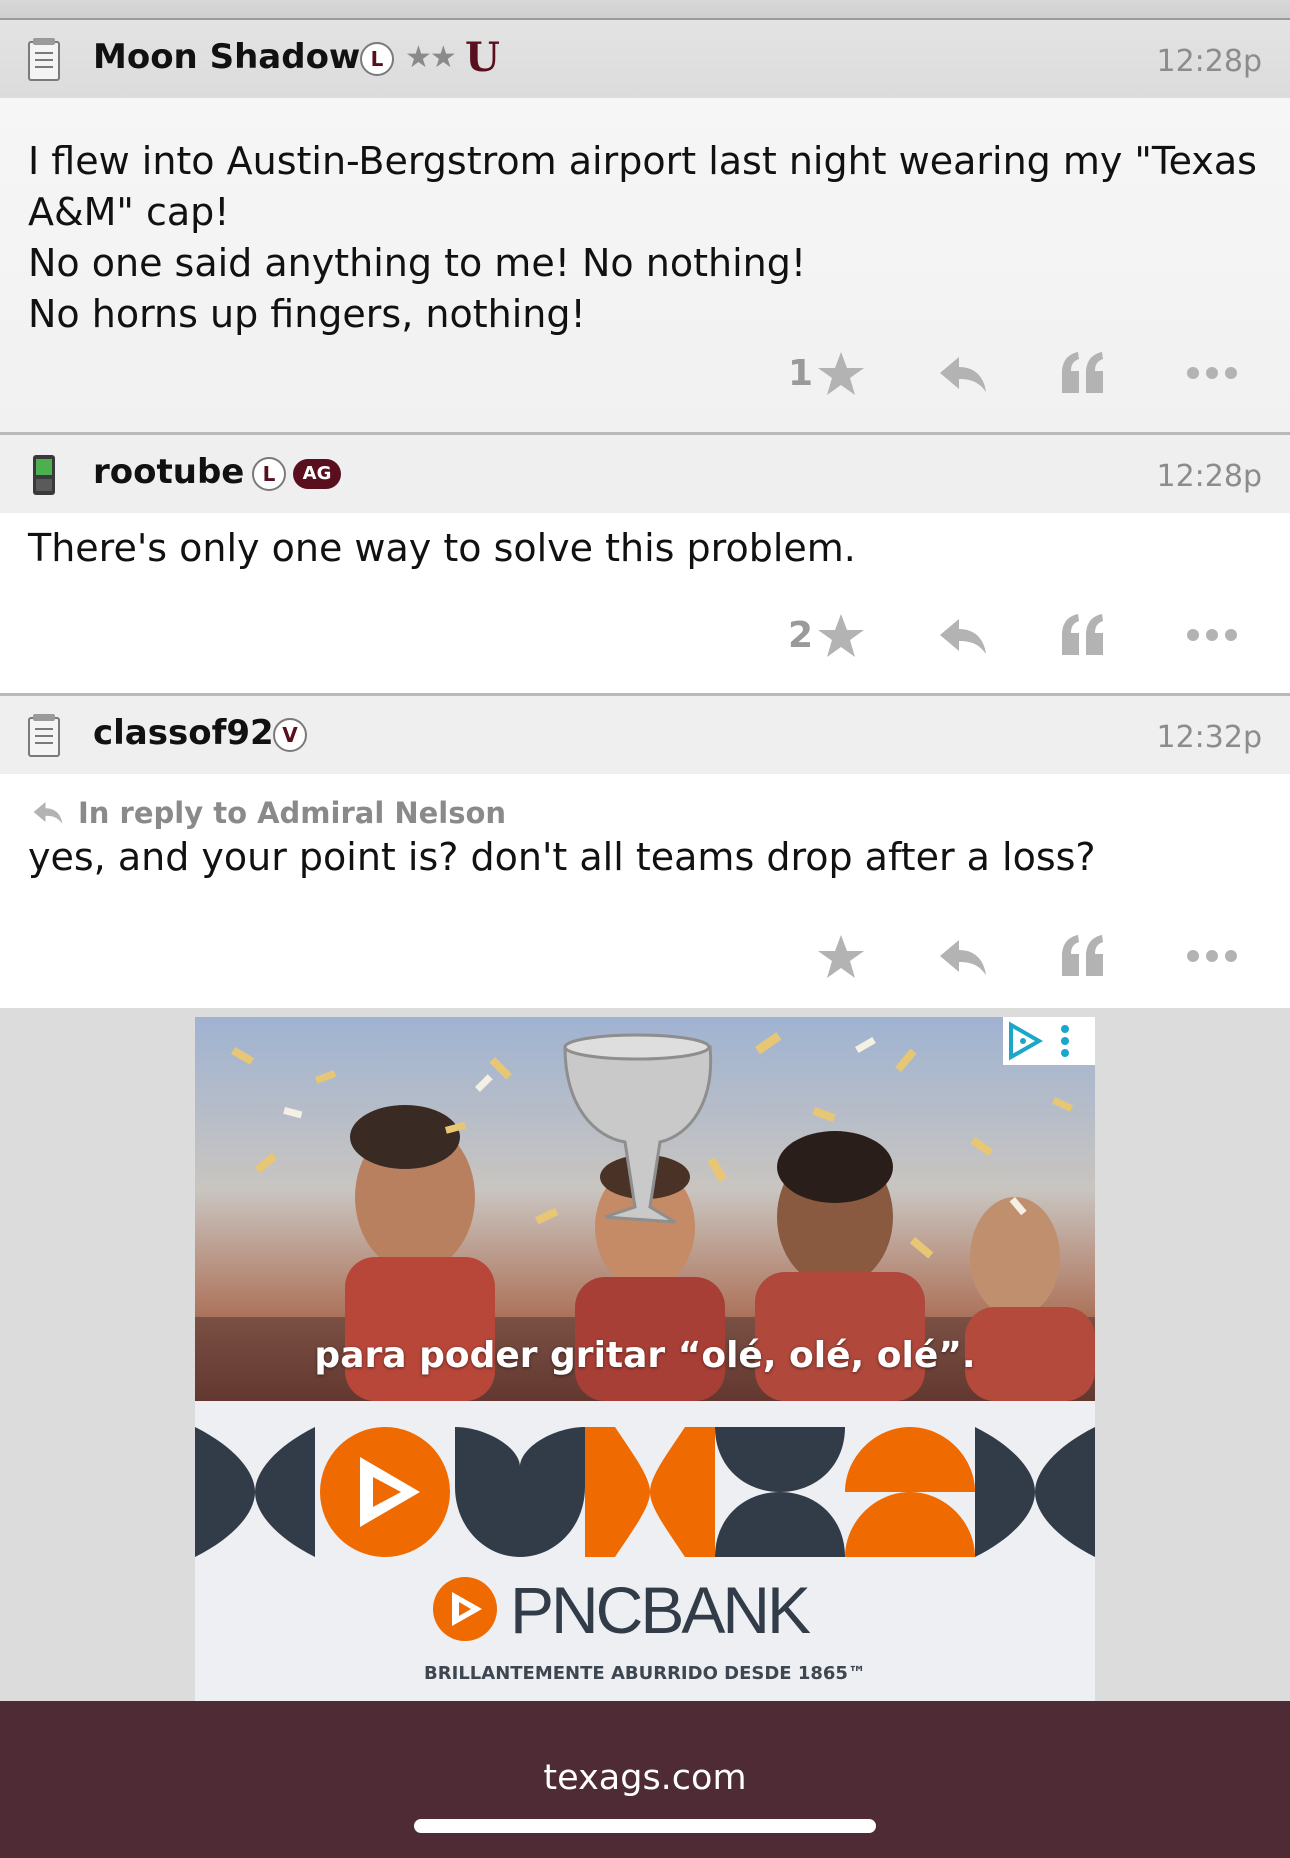 This screenshot has height=1858, width=1290. I want to click on star-count: 2, so click(801, 635).